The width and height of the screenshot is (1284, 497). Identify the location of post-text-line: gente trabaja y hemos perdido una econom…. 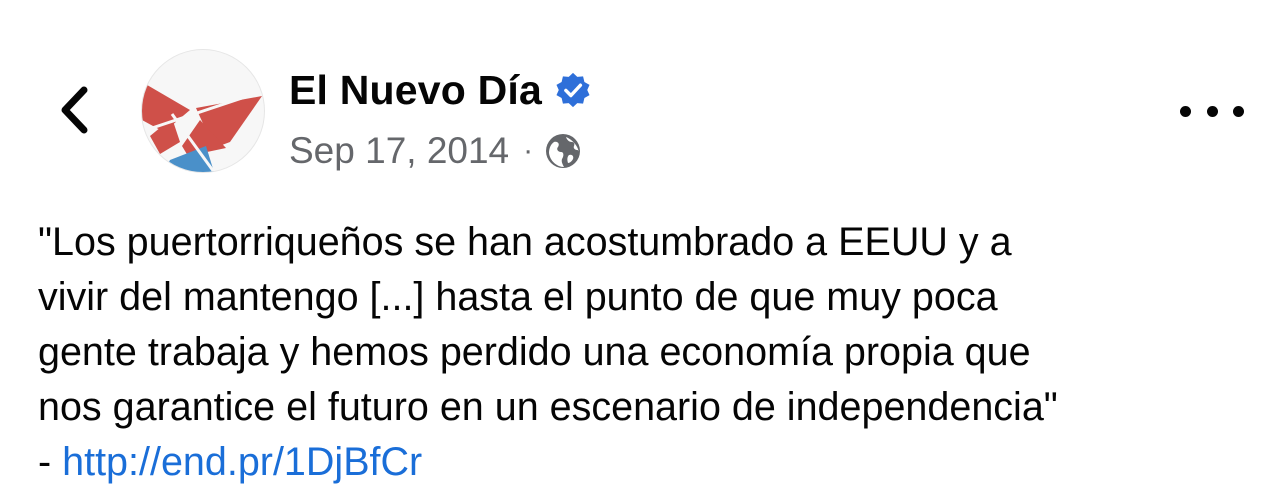
(534, 352).